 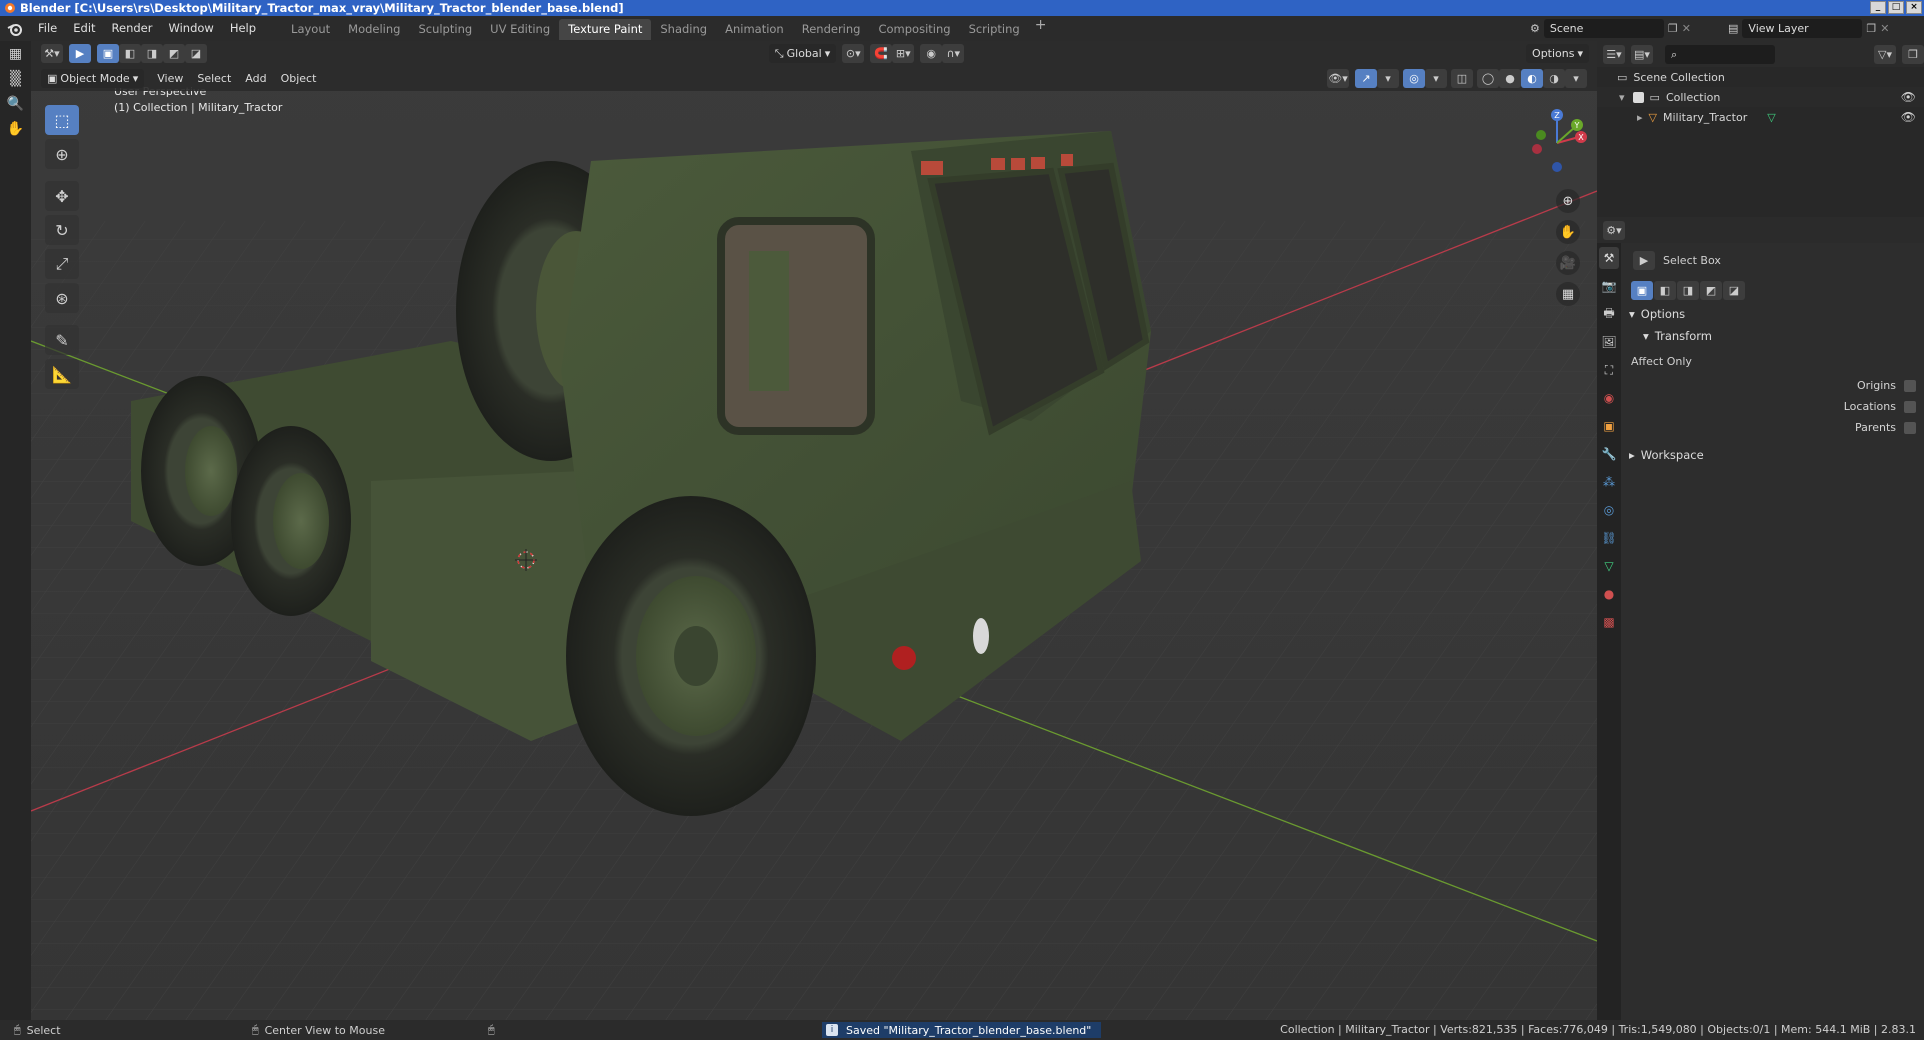 I want to click on transform-subpanel-header: ▾ Transform, so click(x=1772, y=336).